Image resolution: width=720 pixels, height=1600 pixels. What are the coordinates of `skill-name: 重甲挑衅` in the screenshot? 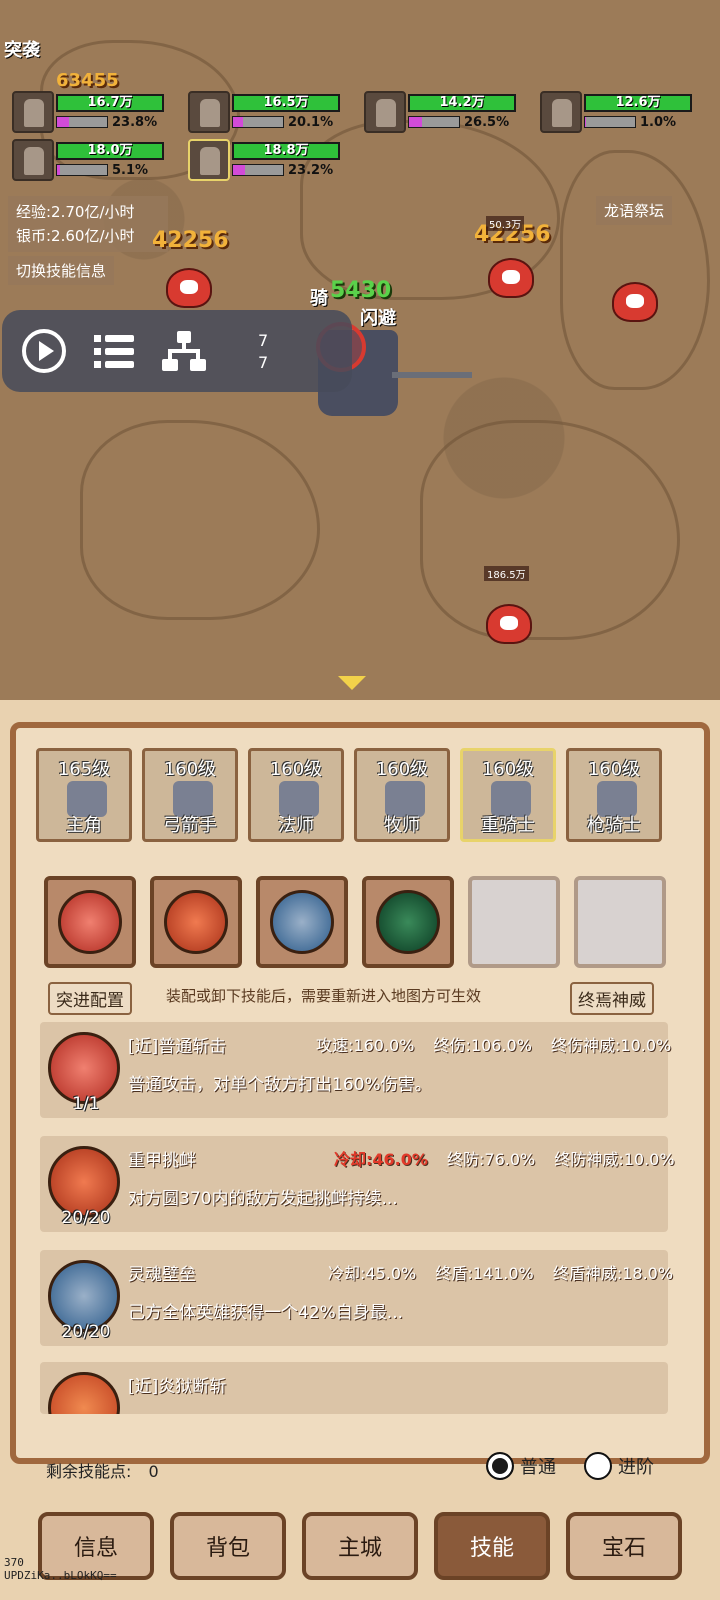 It's located at (162, 1161).